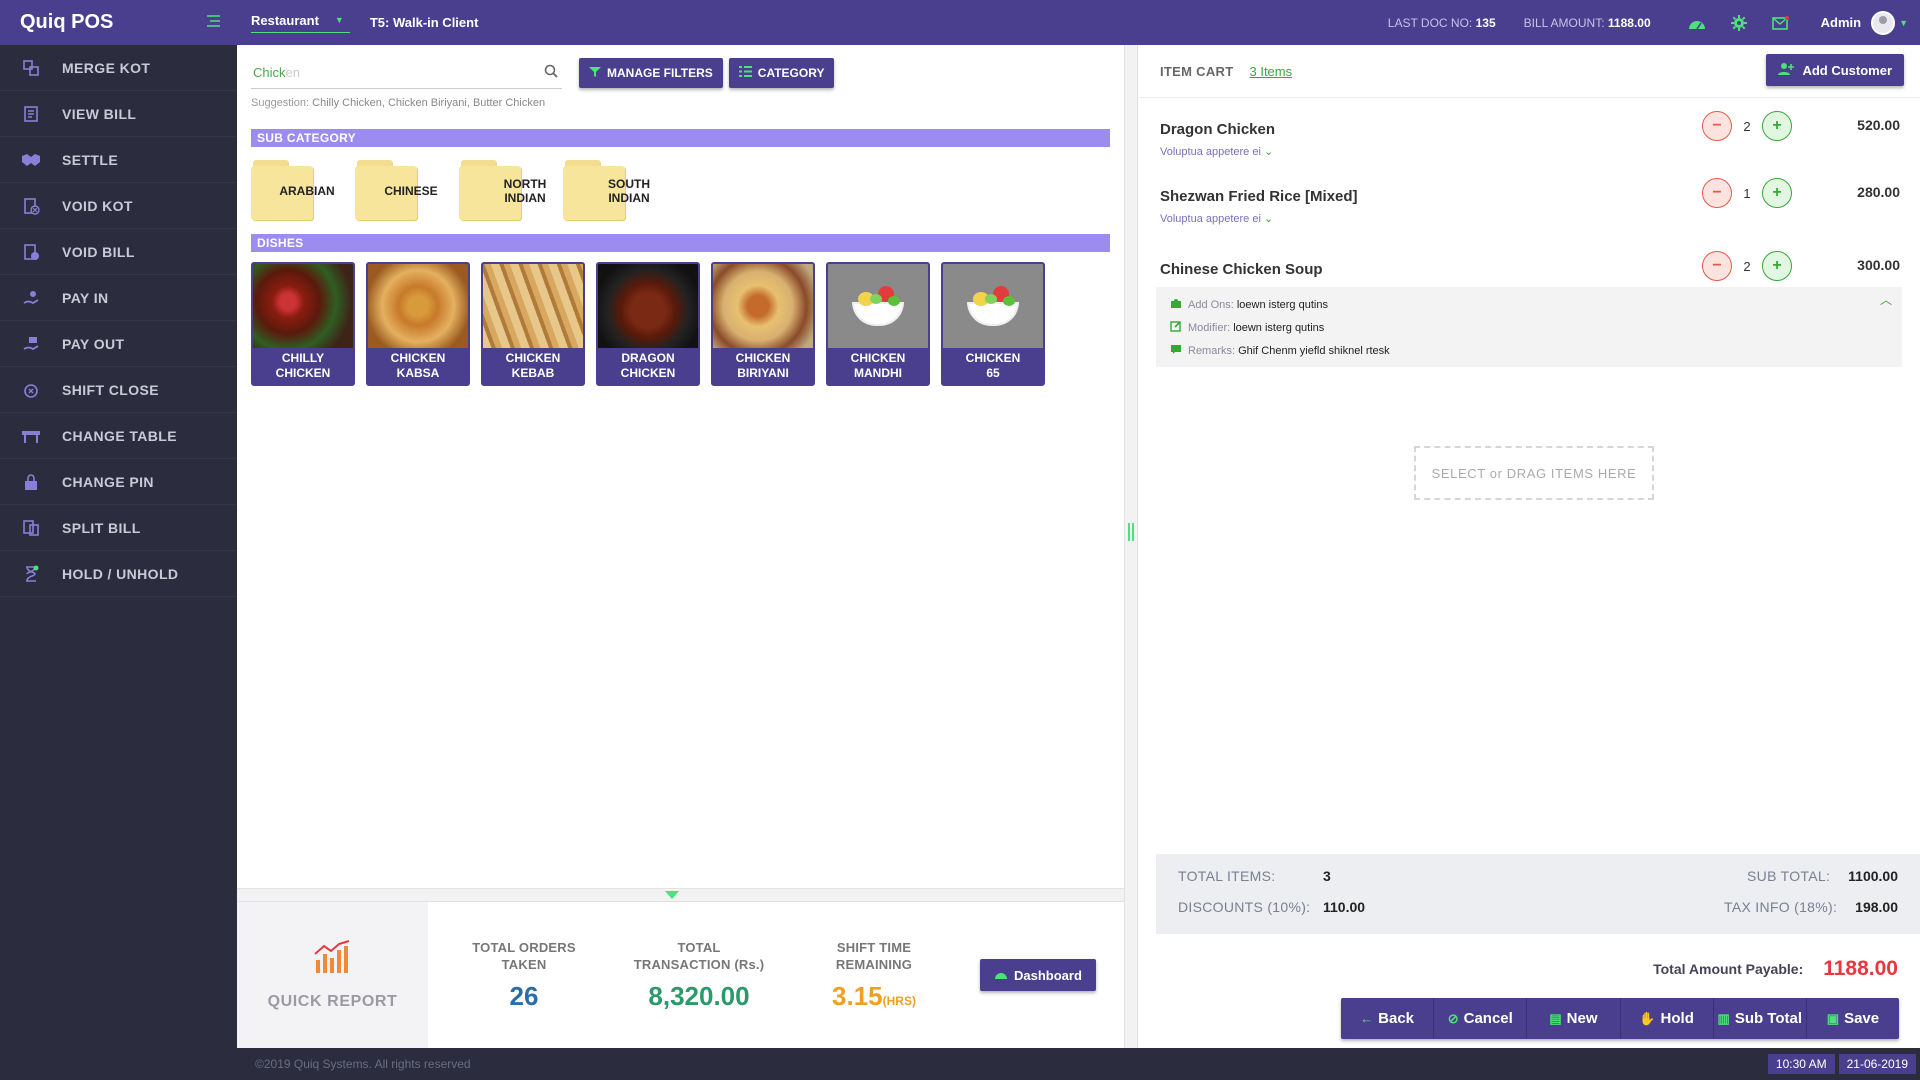 The width and height of the screenshot is (1920, 1080). What do you see at coordinates (1723, 1018) in the screenshot?
I see `receipt-icon: ▥` at bounding box center [1723, 1018].